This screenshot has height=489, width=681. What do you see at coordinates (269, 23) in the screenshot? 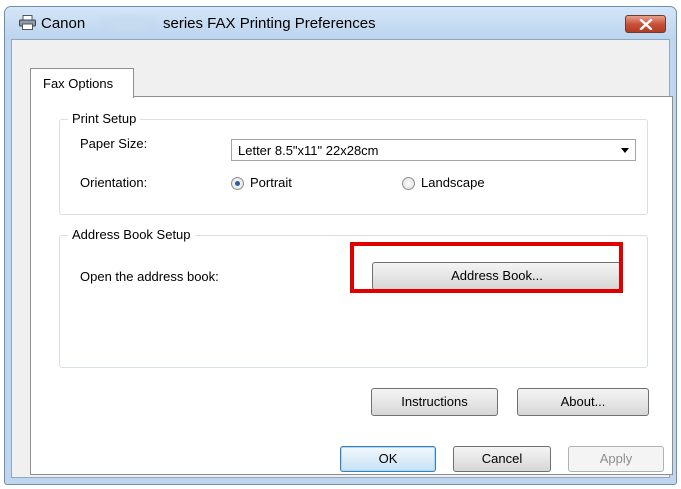
I see `window-title-suffix: series FAX Printing Preferences` at bounding box center [269, 23].